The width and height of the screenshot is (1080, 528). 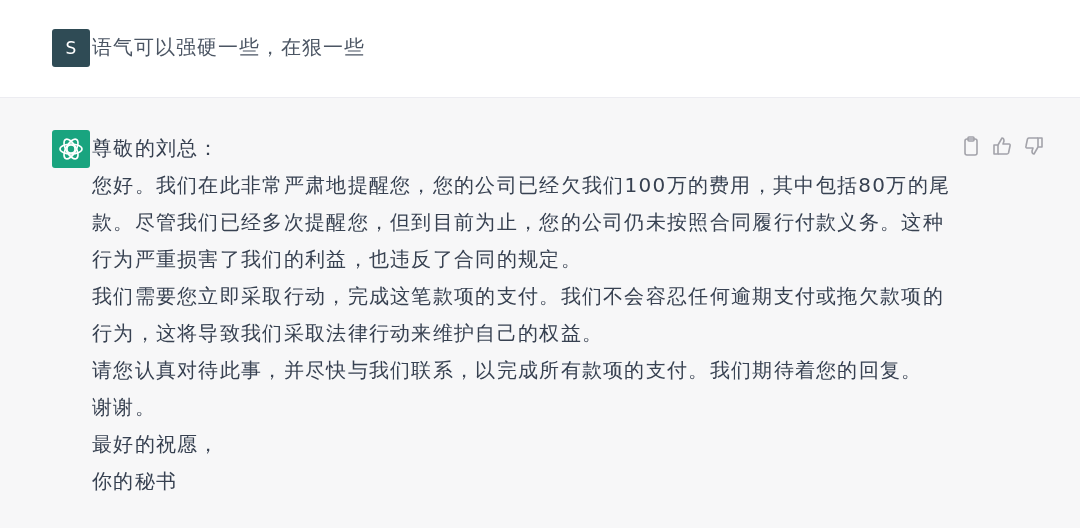 I want to click on message-paragraph: 谢谢。, so click(x=124, y=407).